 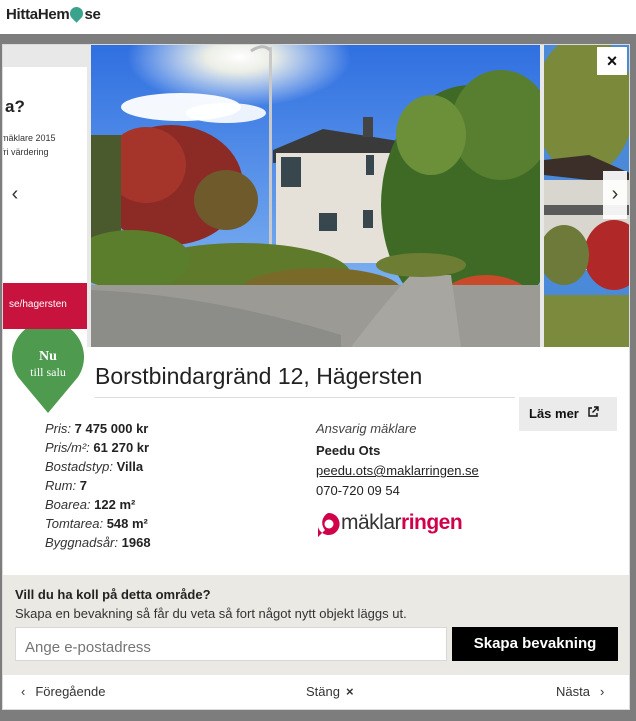 I want to click on modal-footer: ‹ Föregående Stäng × Nästa ›, so click(x=316, y=692).